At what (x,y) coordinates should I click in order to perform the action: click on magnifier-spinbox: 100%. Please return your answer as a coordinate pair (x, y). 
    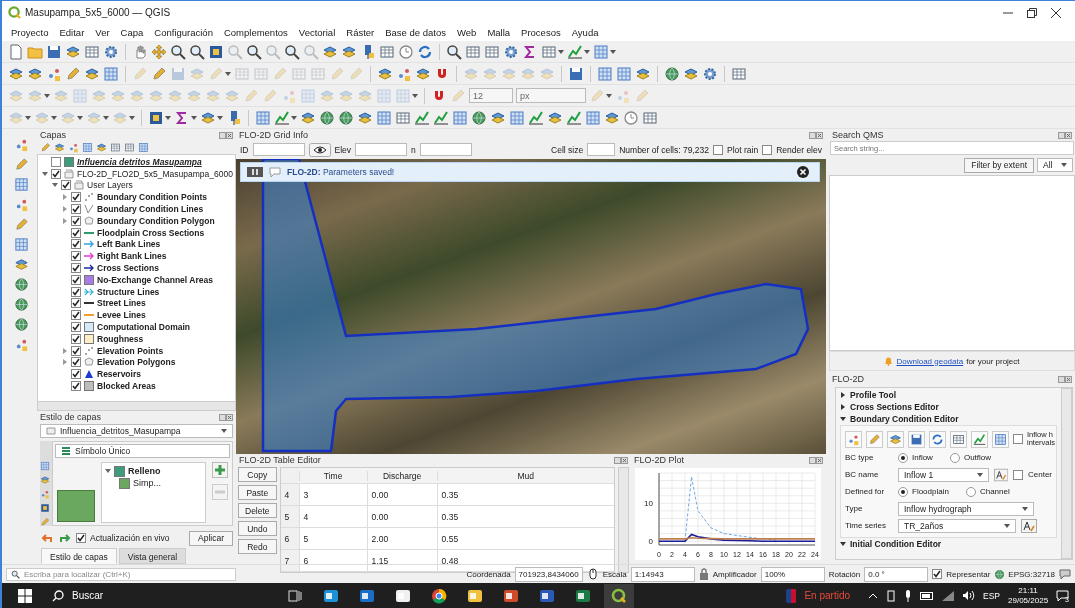
    Looking at the image, I should click on (792, 574).